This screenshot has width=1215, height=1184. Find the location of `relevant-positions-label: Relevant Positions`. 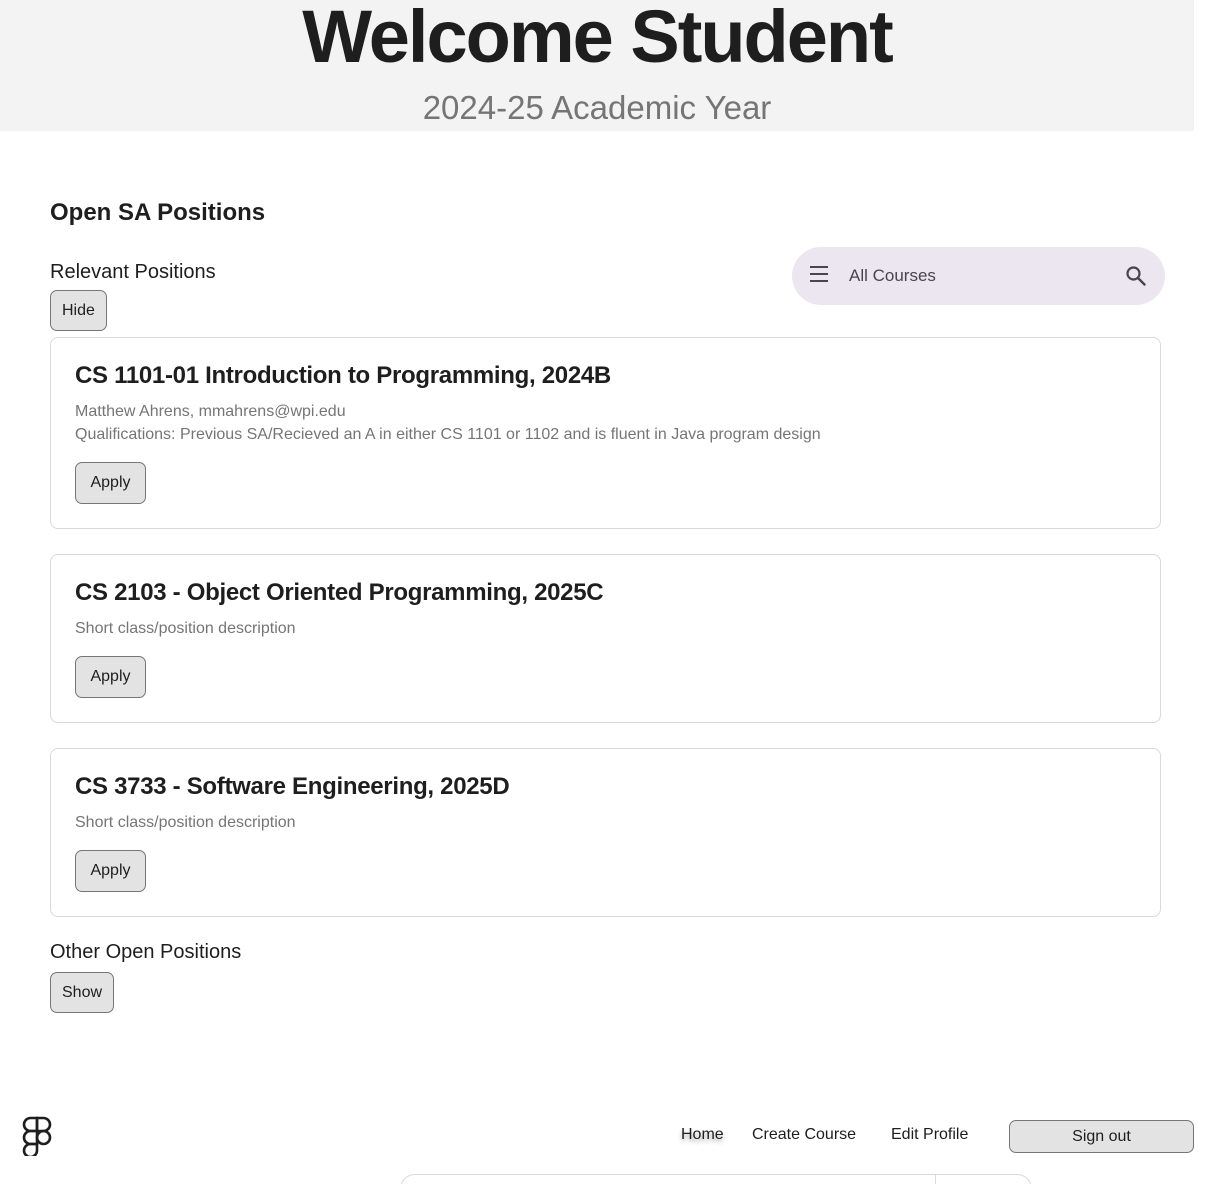

relevant-positions-label: Relevant Positions is located at coordinates (133, 272).